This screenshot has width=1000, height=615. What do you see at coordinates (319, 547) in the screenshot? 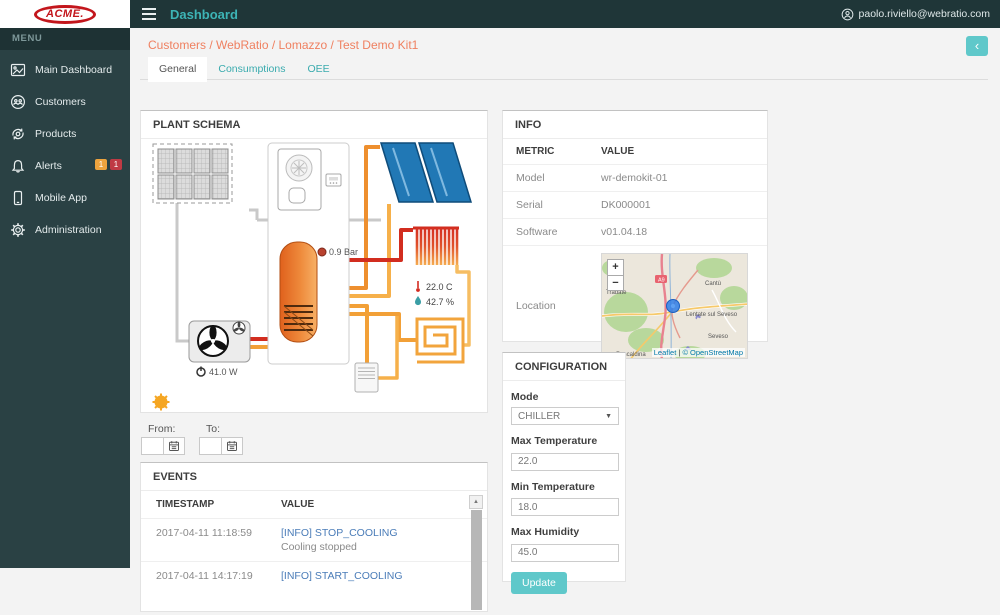
I see `event-value-description: Cooling stopped` at bounding box center [319, 547].